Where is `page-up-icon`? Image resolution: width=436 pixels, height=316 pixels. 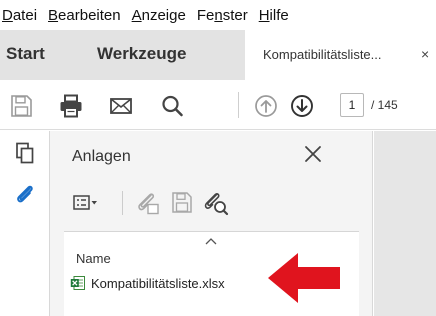 page-up-icon is located at coordinates (266, 106).